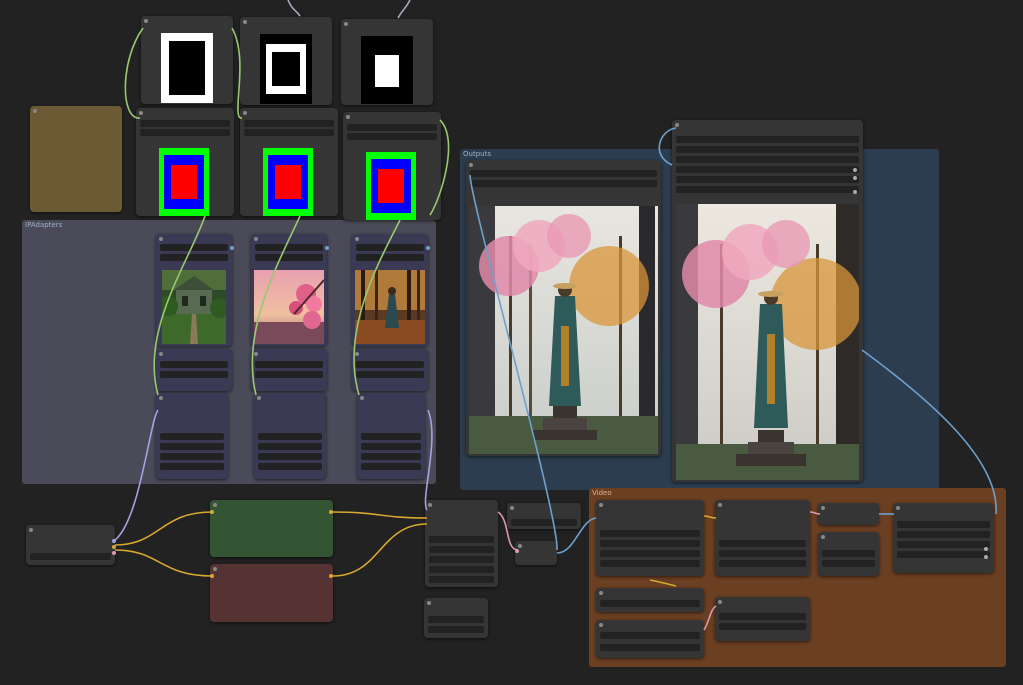  Describe the element at coordinates (271, 593) in the screenshot. I see `negative-prompt-node` at that location.